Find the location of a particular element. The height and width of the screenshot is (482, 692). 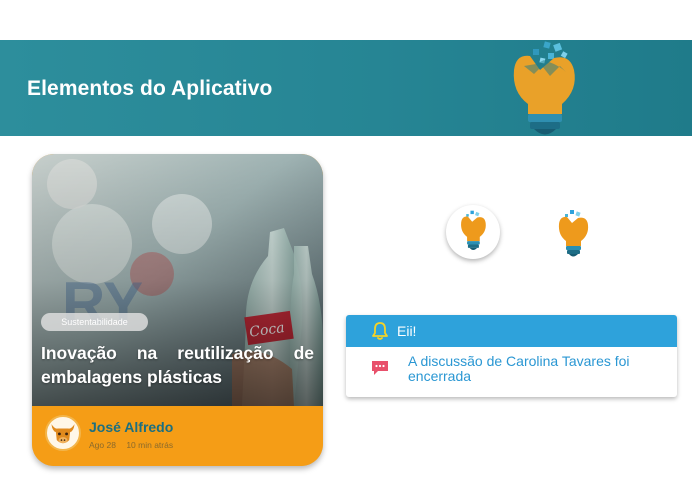

notification-header: Eii! is located at coordinates (511, 331).